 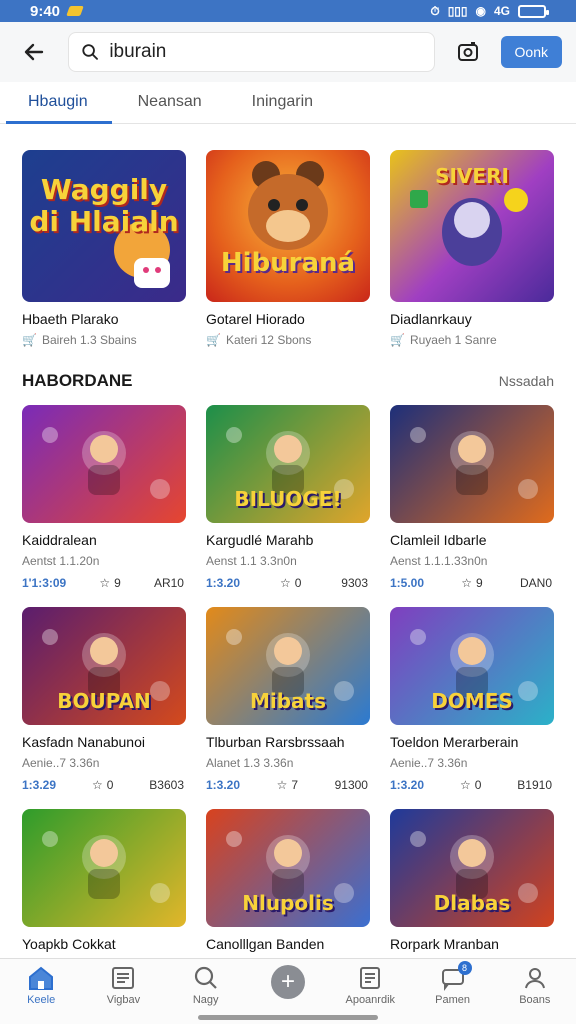 I want to click on game-art-title: BOUPAN, so click(x=104, y=701).